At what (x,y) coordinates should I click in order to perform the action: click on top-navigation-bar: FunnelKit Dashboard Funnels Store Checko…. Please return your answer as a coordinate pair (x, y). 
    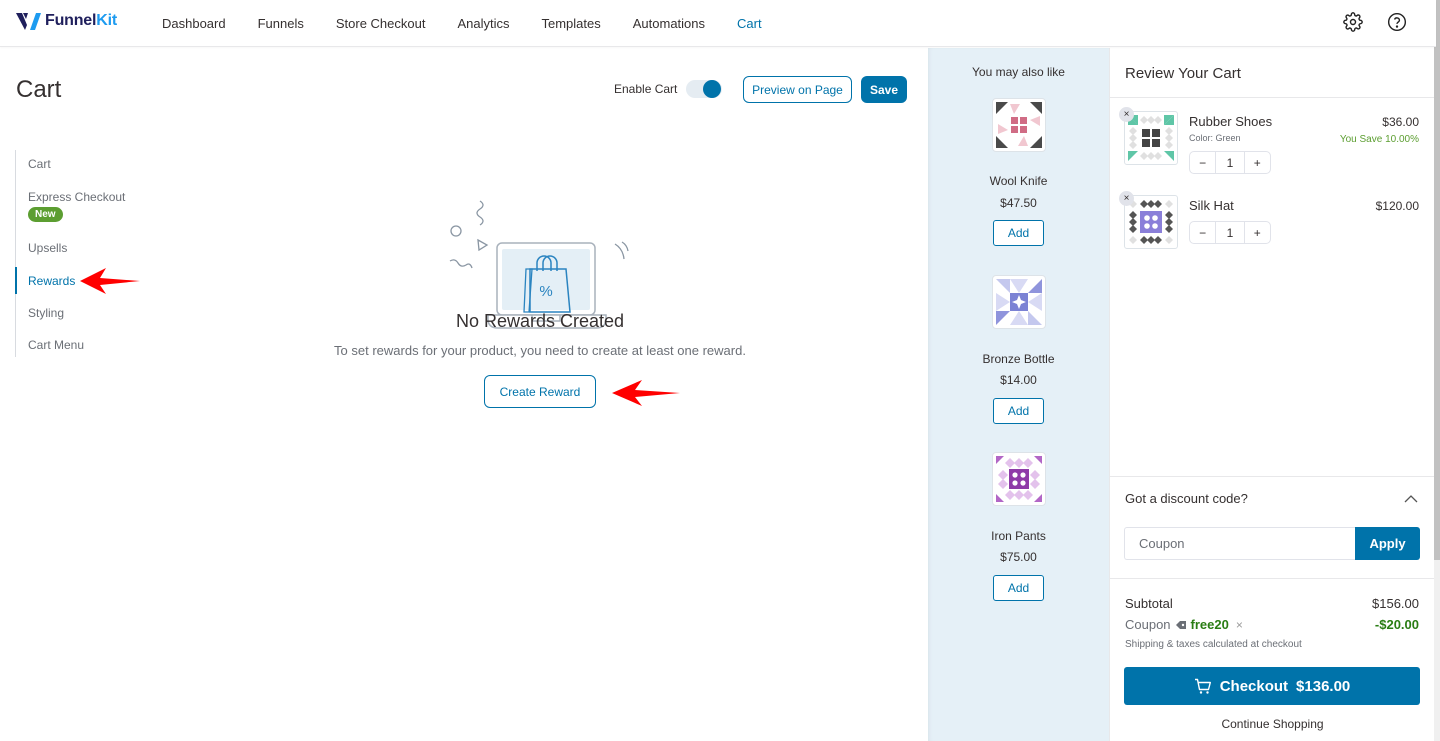
    Looking at the image, I should click on (718, 23).